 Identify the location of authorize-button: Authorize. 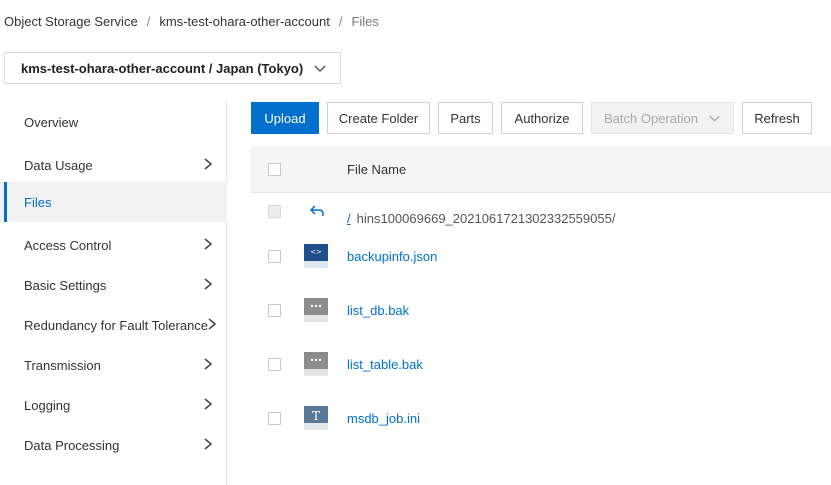
(542, 118).